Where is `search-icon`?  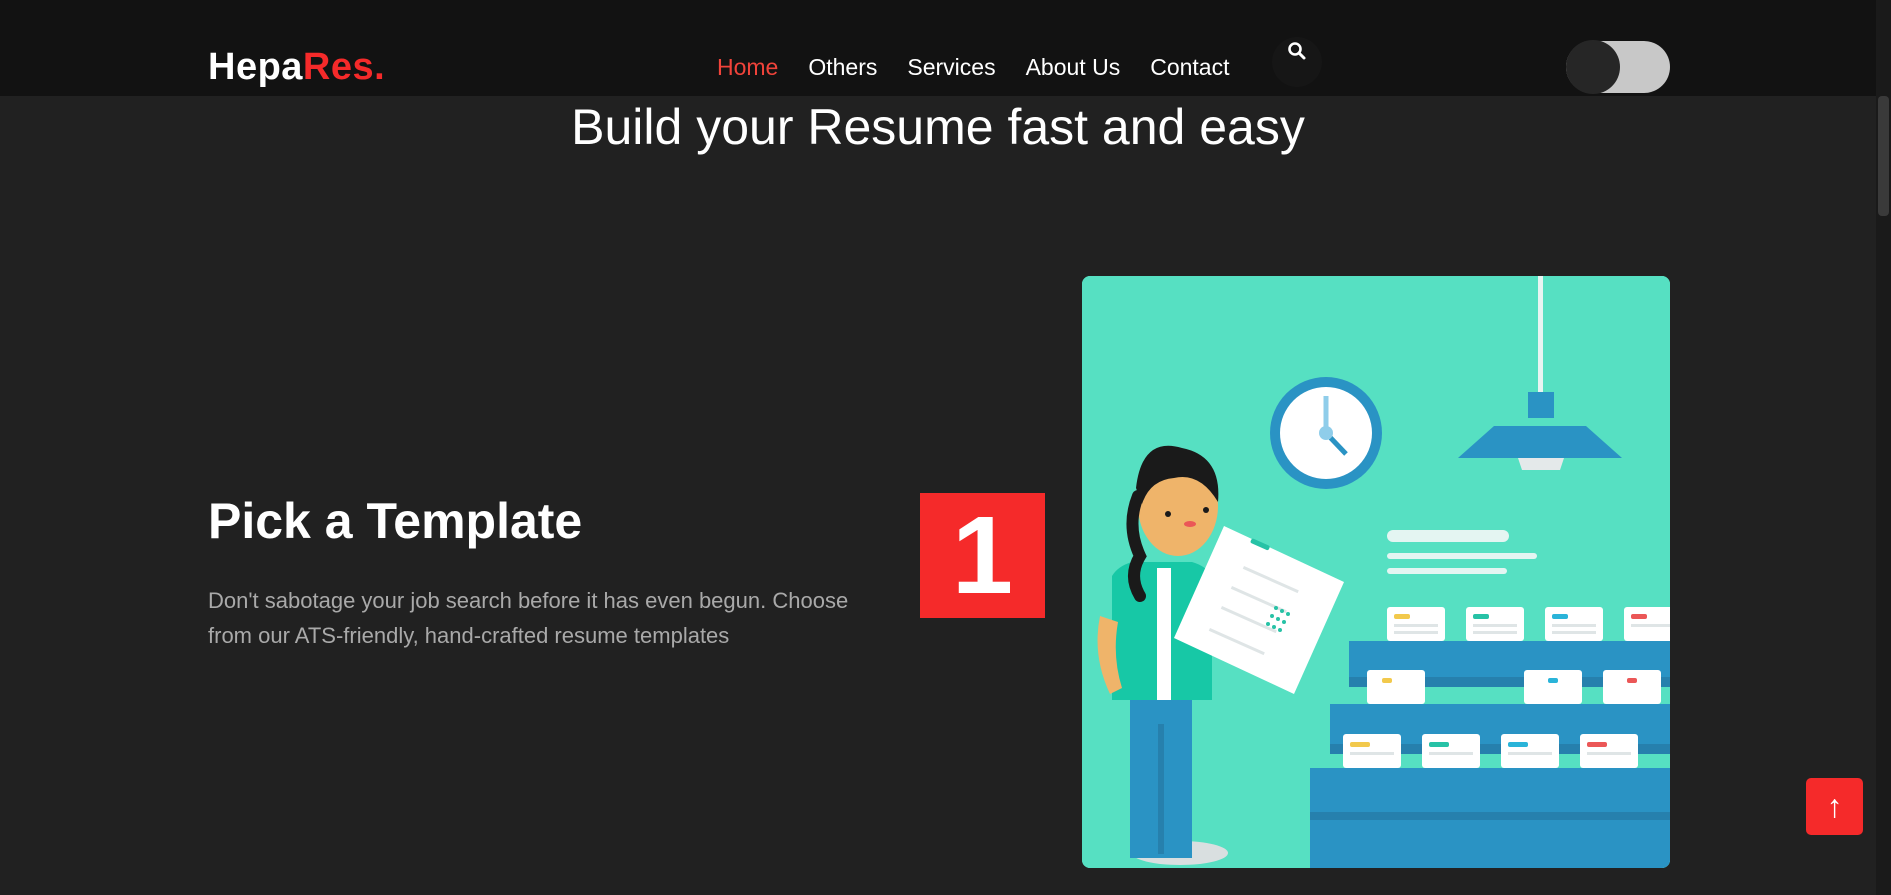 search-icon is located at coordinates (1297, 51).